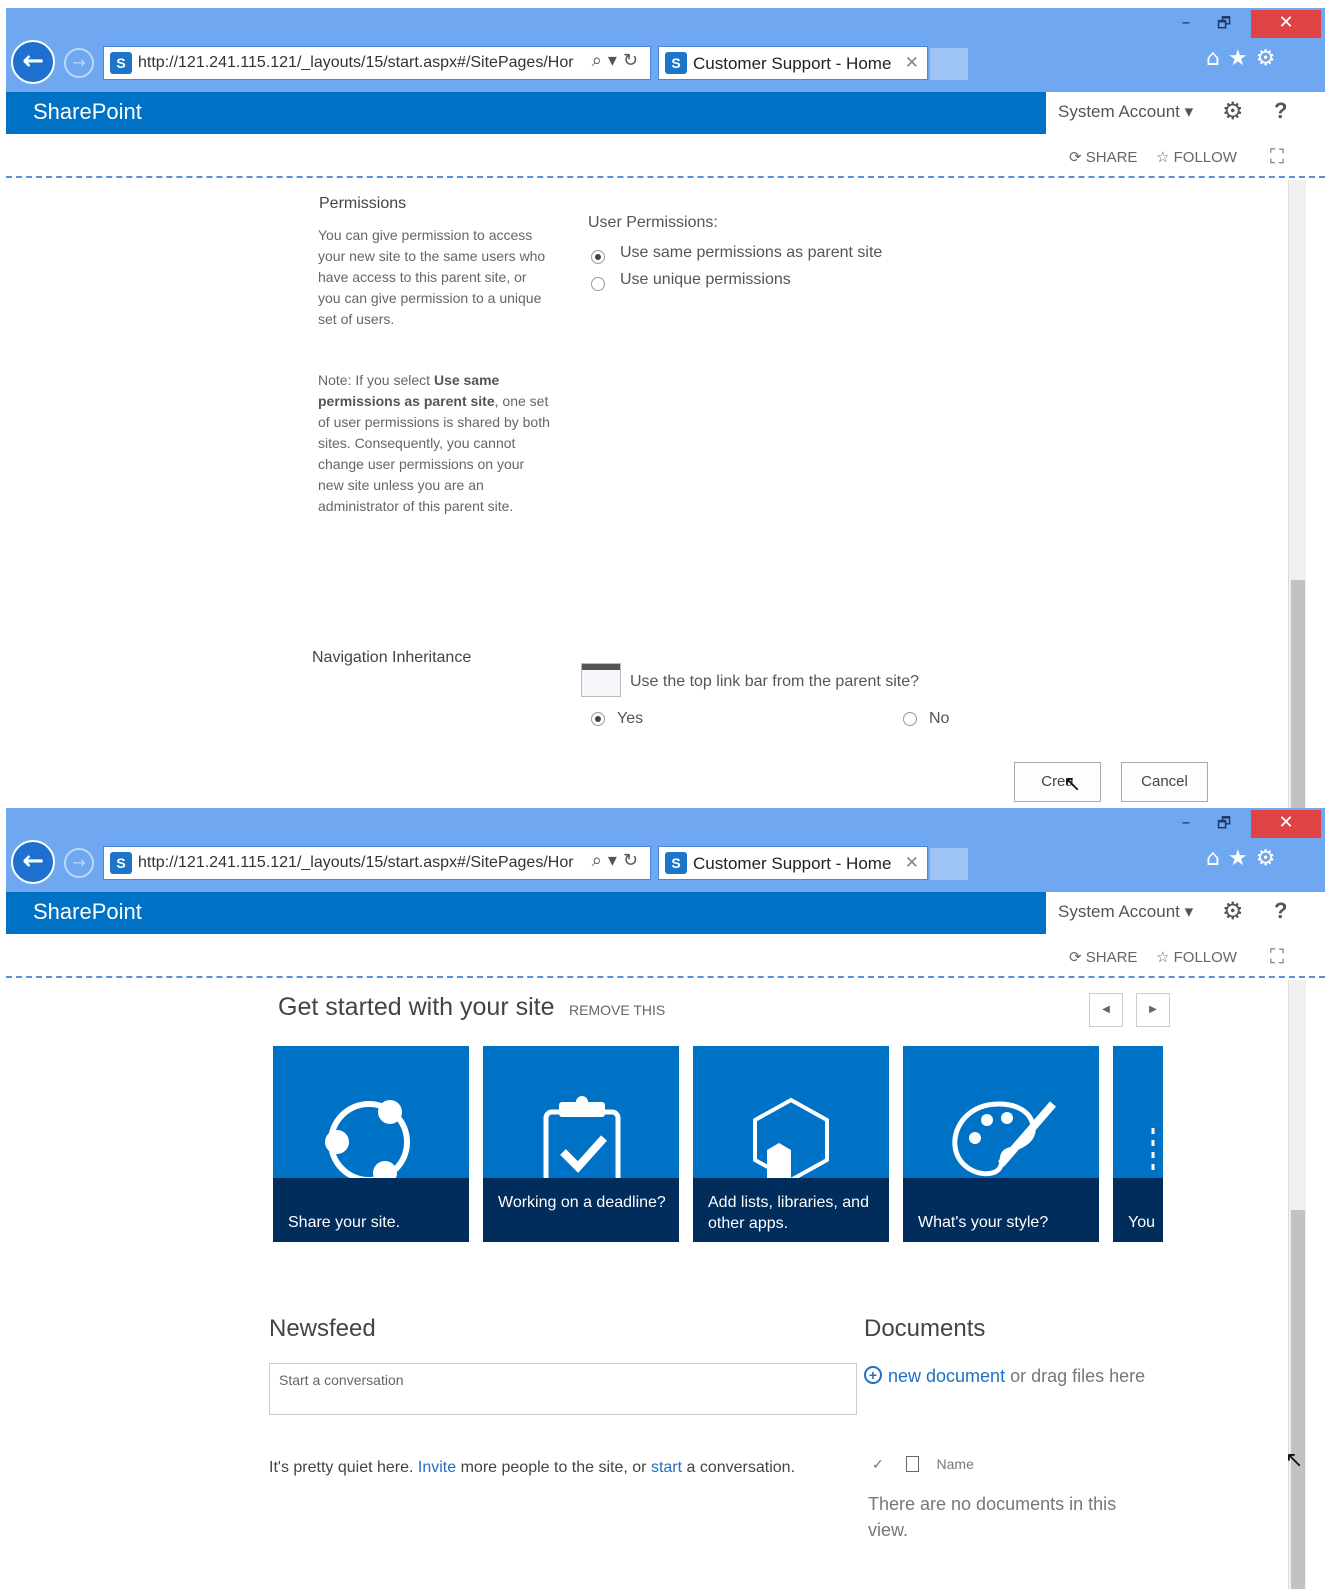  I want to click on tile-deadline: Working on a deadline?, so click(581, 1144).